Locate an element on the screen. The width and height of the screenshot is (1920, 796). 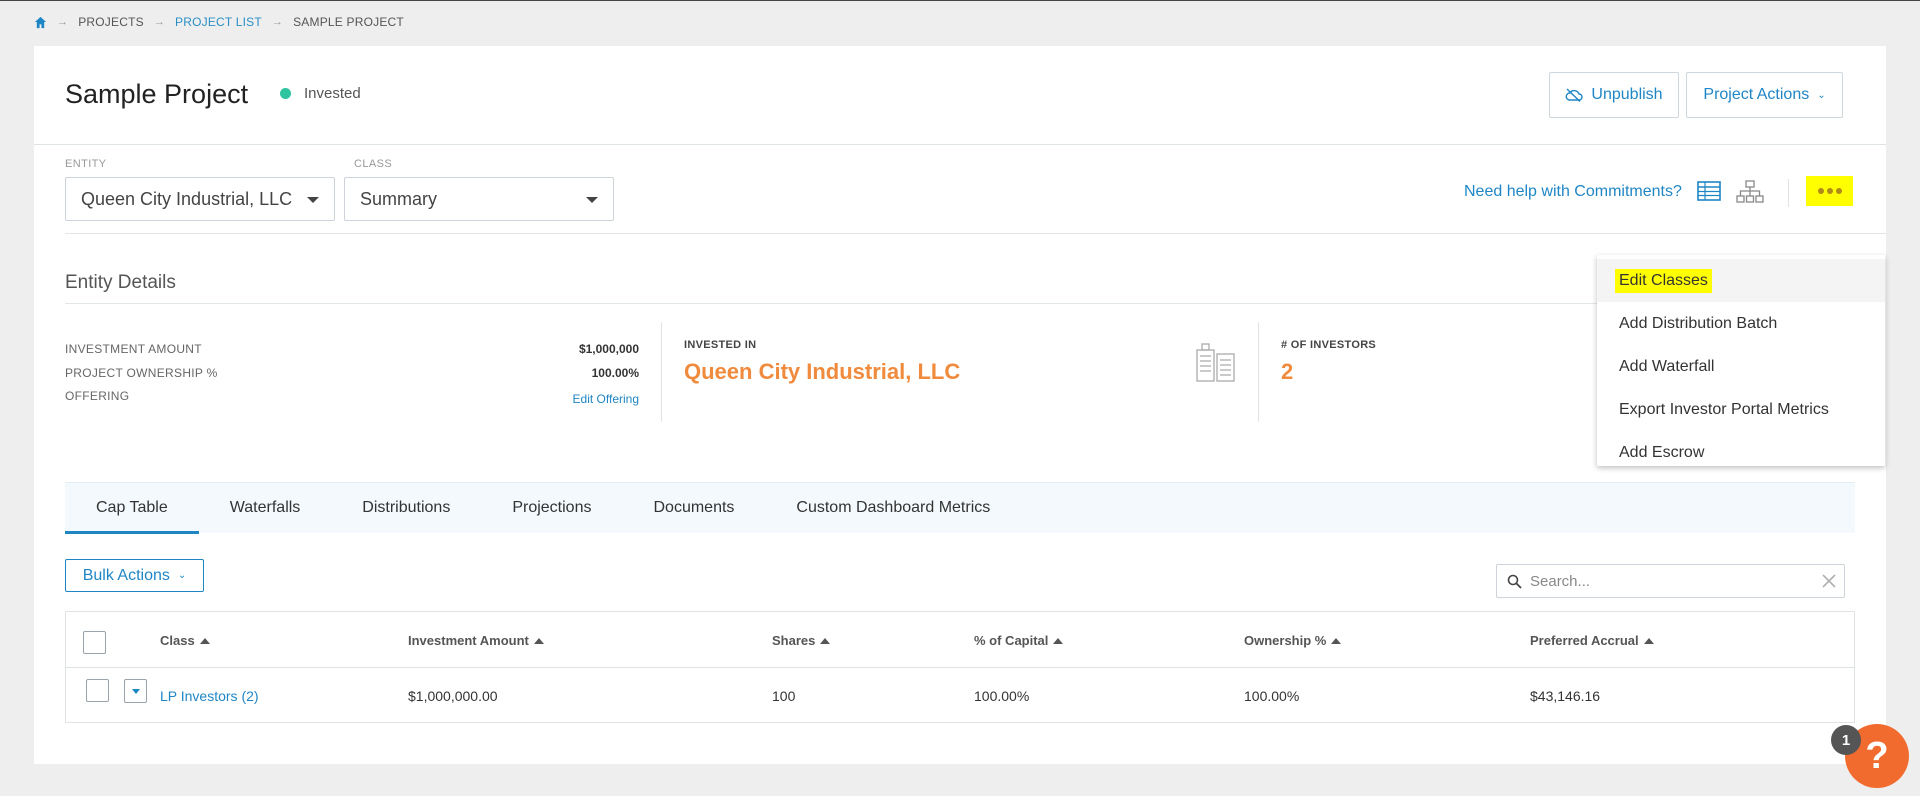
bulk-actions-button: Bulk Actions ⌄ is located at coordinates (134, 575).